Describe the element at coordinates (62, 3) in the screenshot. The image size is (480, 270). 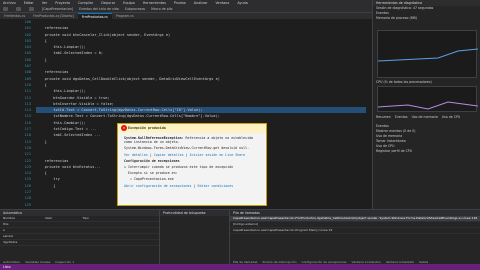
I see `menu-item-project: Proyecto` at that location.